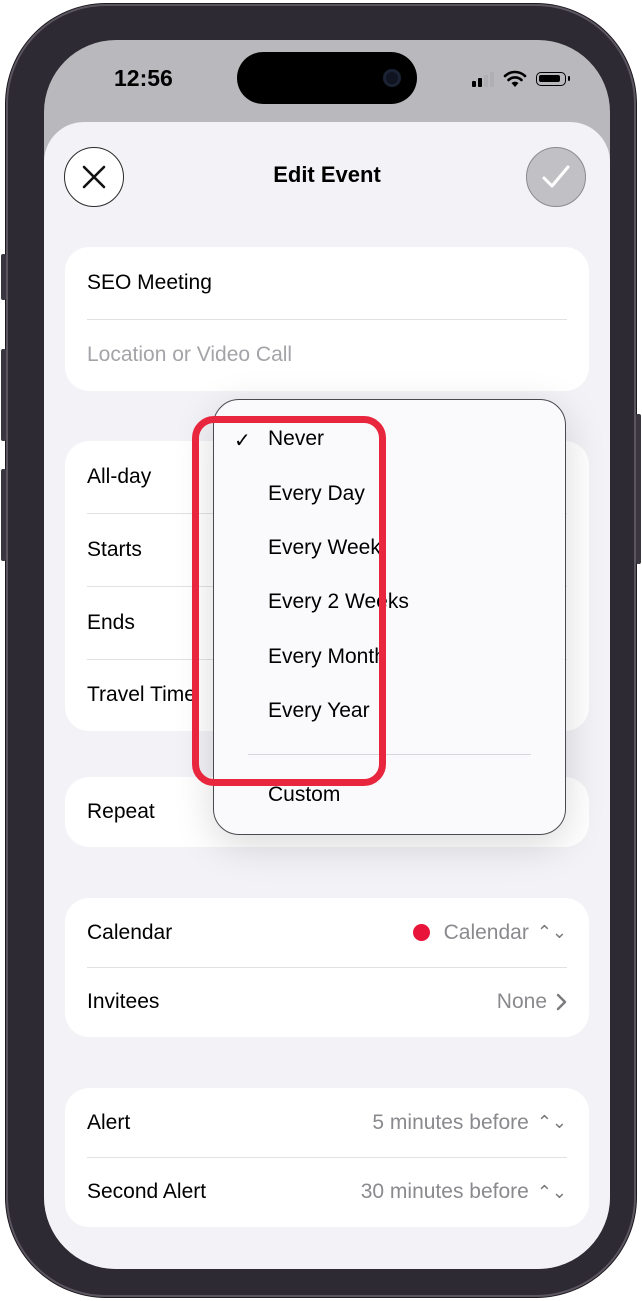 The width and height of the screenshot is (642, 1301). Describe the element at coordinates (130, 932) in the screenshot. I see `calendar-label: Calendar` at that location.